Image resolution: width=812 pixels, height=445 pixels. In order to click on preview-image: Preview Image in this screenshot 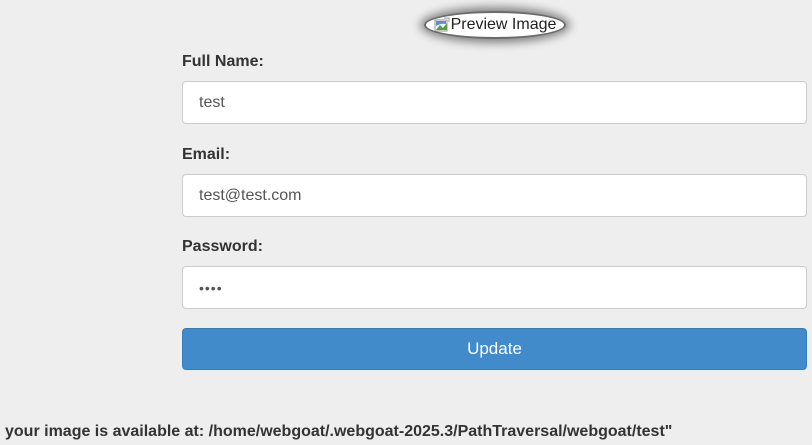, I will do `click(495, 25)`.